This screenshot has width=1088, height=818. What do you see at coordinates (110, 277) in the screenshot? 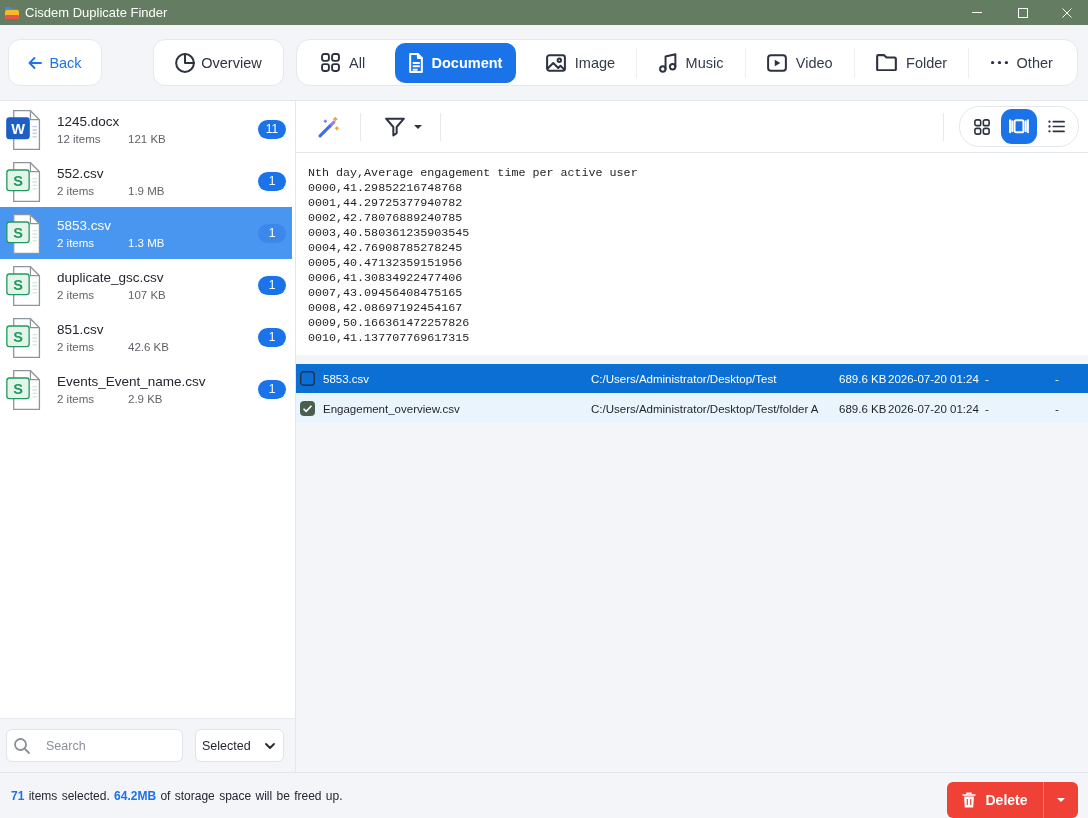
I see `file-name: duplicate_gsc.csv` at bounding box center [110, 277].